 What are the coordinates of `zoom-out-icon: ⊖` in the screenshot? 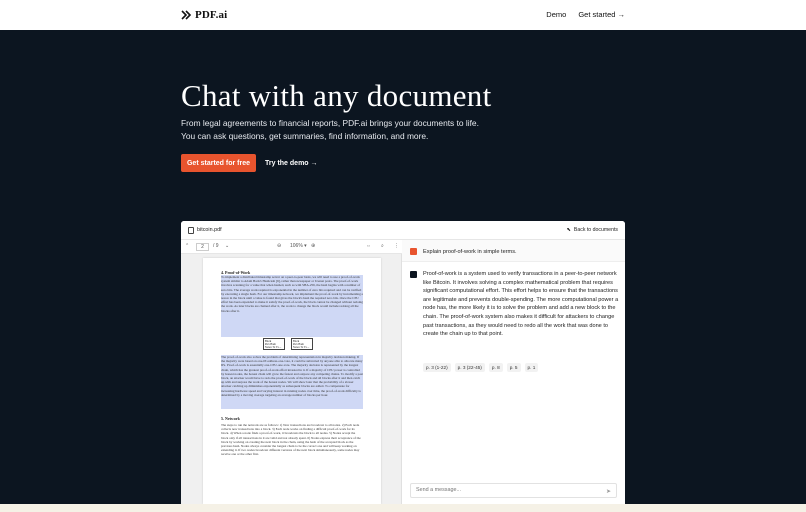 It's located at (279, 246).